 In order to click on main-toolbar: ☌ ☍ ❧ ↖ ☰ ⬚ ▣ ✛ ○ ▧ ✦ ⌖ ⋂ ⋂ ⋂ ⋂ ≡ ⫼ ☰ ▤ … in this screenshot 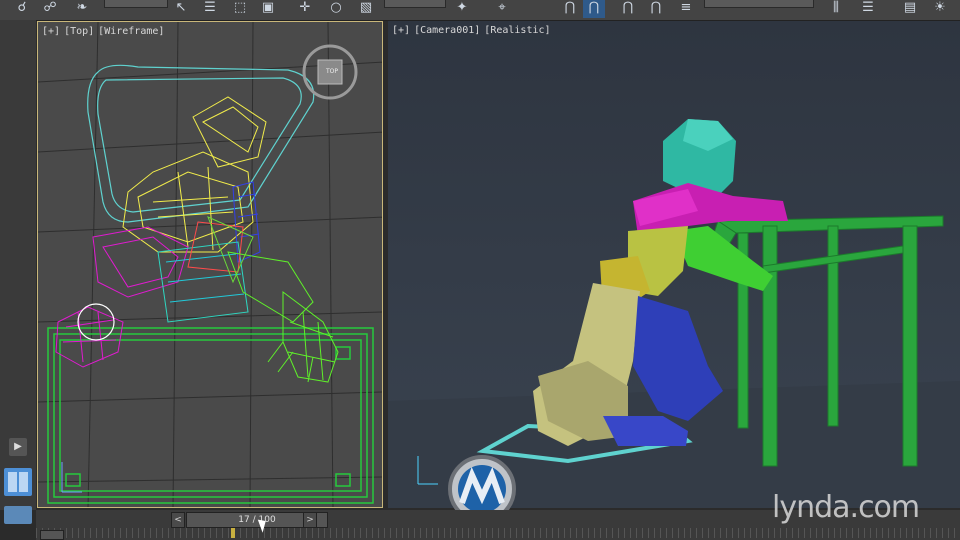, I will do `click(480, 10)`.